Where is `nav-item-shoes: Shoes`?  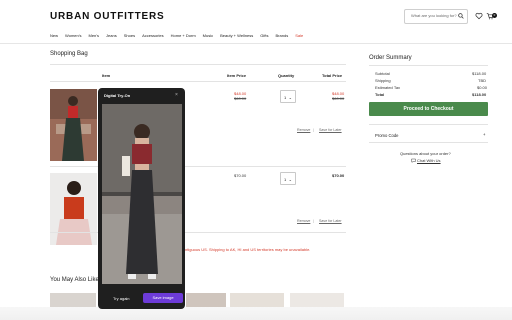
nav-item-shoes: Shoes is located at coordinates (129, 35).